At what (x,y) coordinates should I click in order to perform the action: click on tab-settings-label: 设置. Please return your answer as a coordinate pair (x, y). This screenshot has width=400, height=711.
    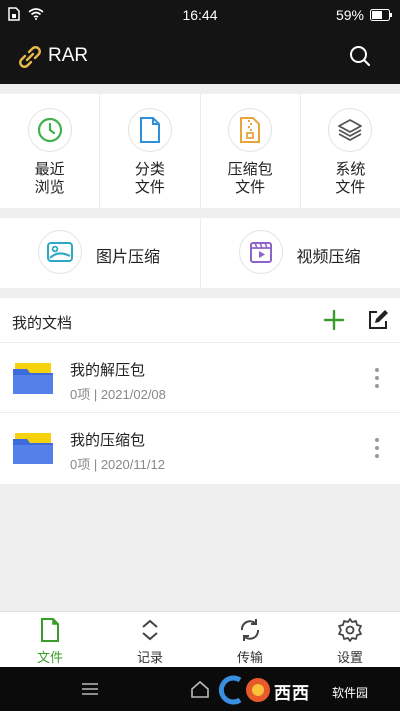
    Looking at the image, I should click on (349, 658).